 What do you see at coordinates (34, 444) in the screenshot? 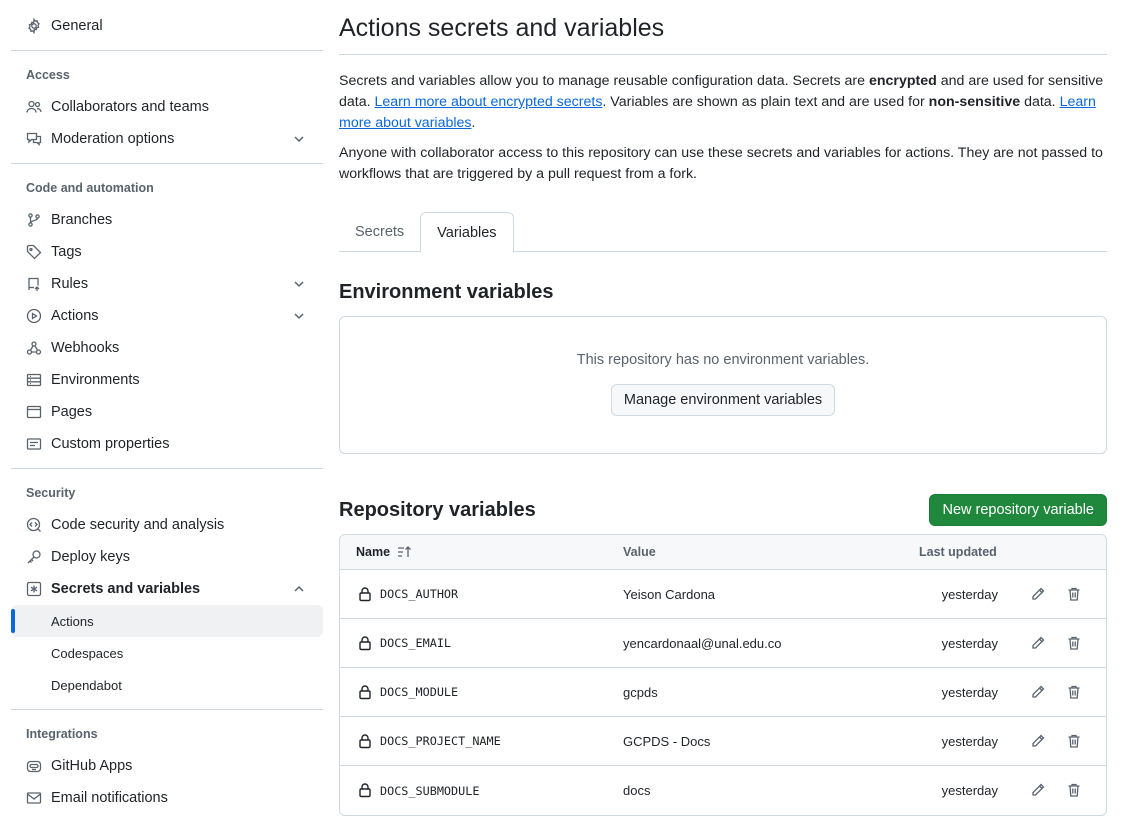
I see `note-icon` at bounding box center [34, 444].